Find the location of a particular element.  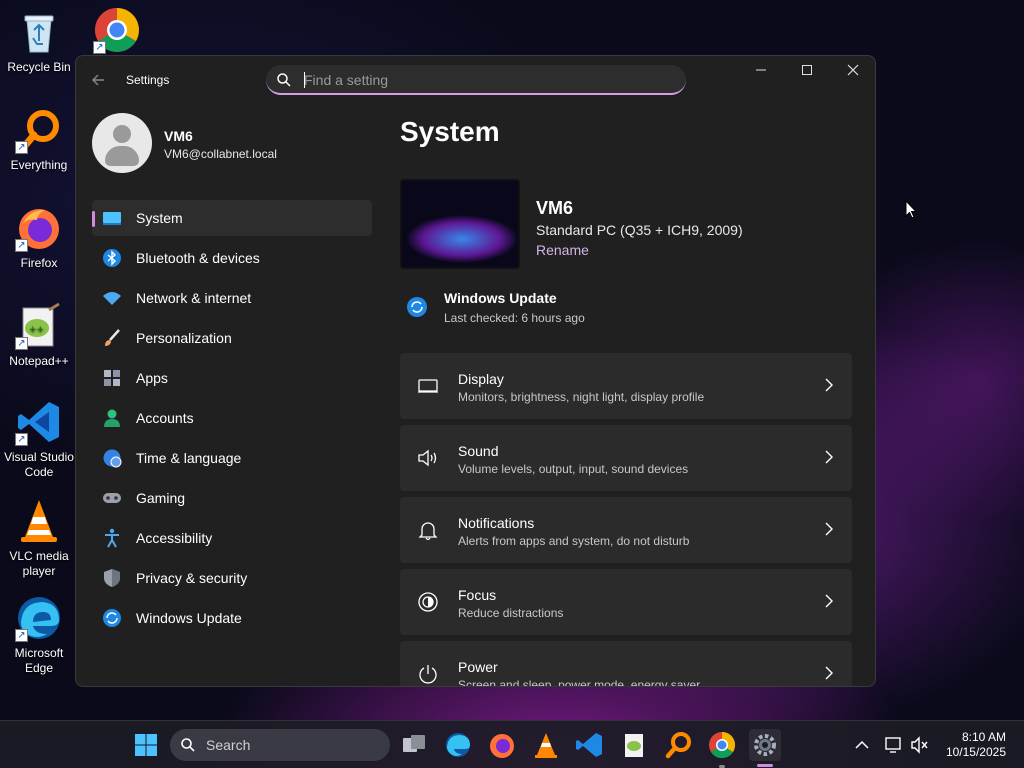

chevron-up-icon is located at coordinates (862, 744).